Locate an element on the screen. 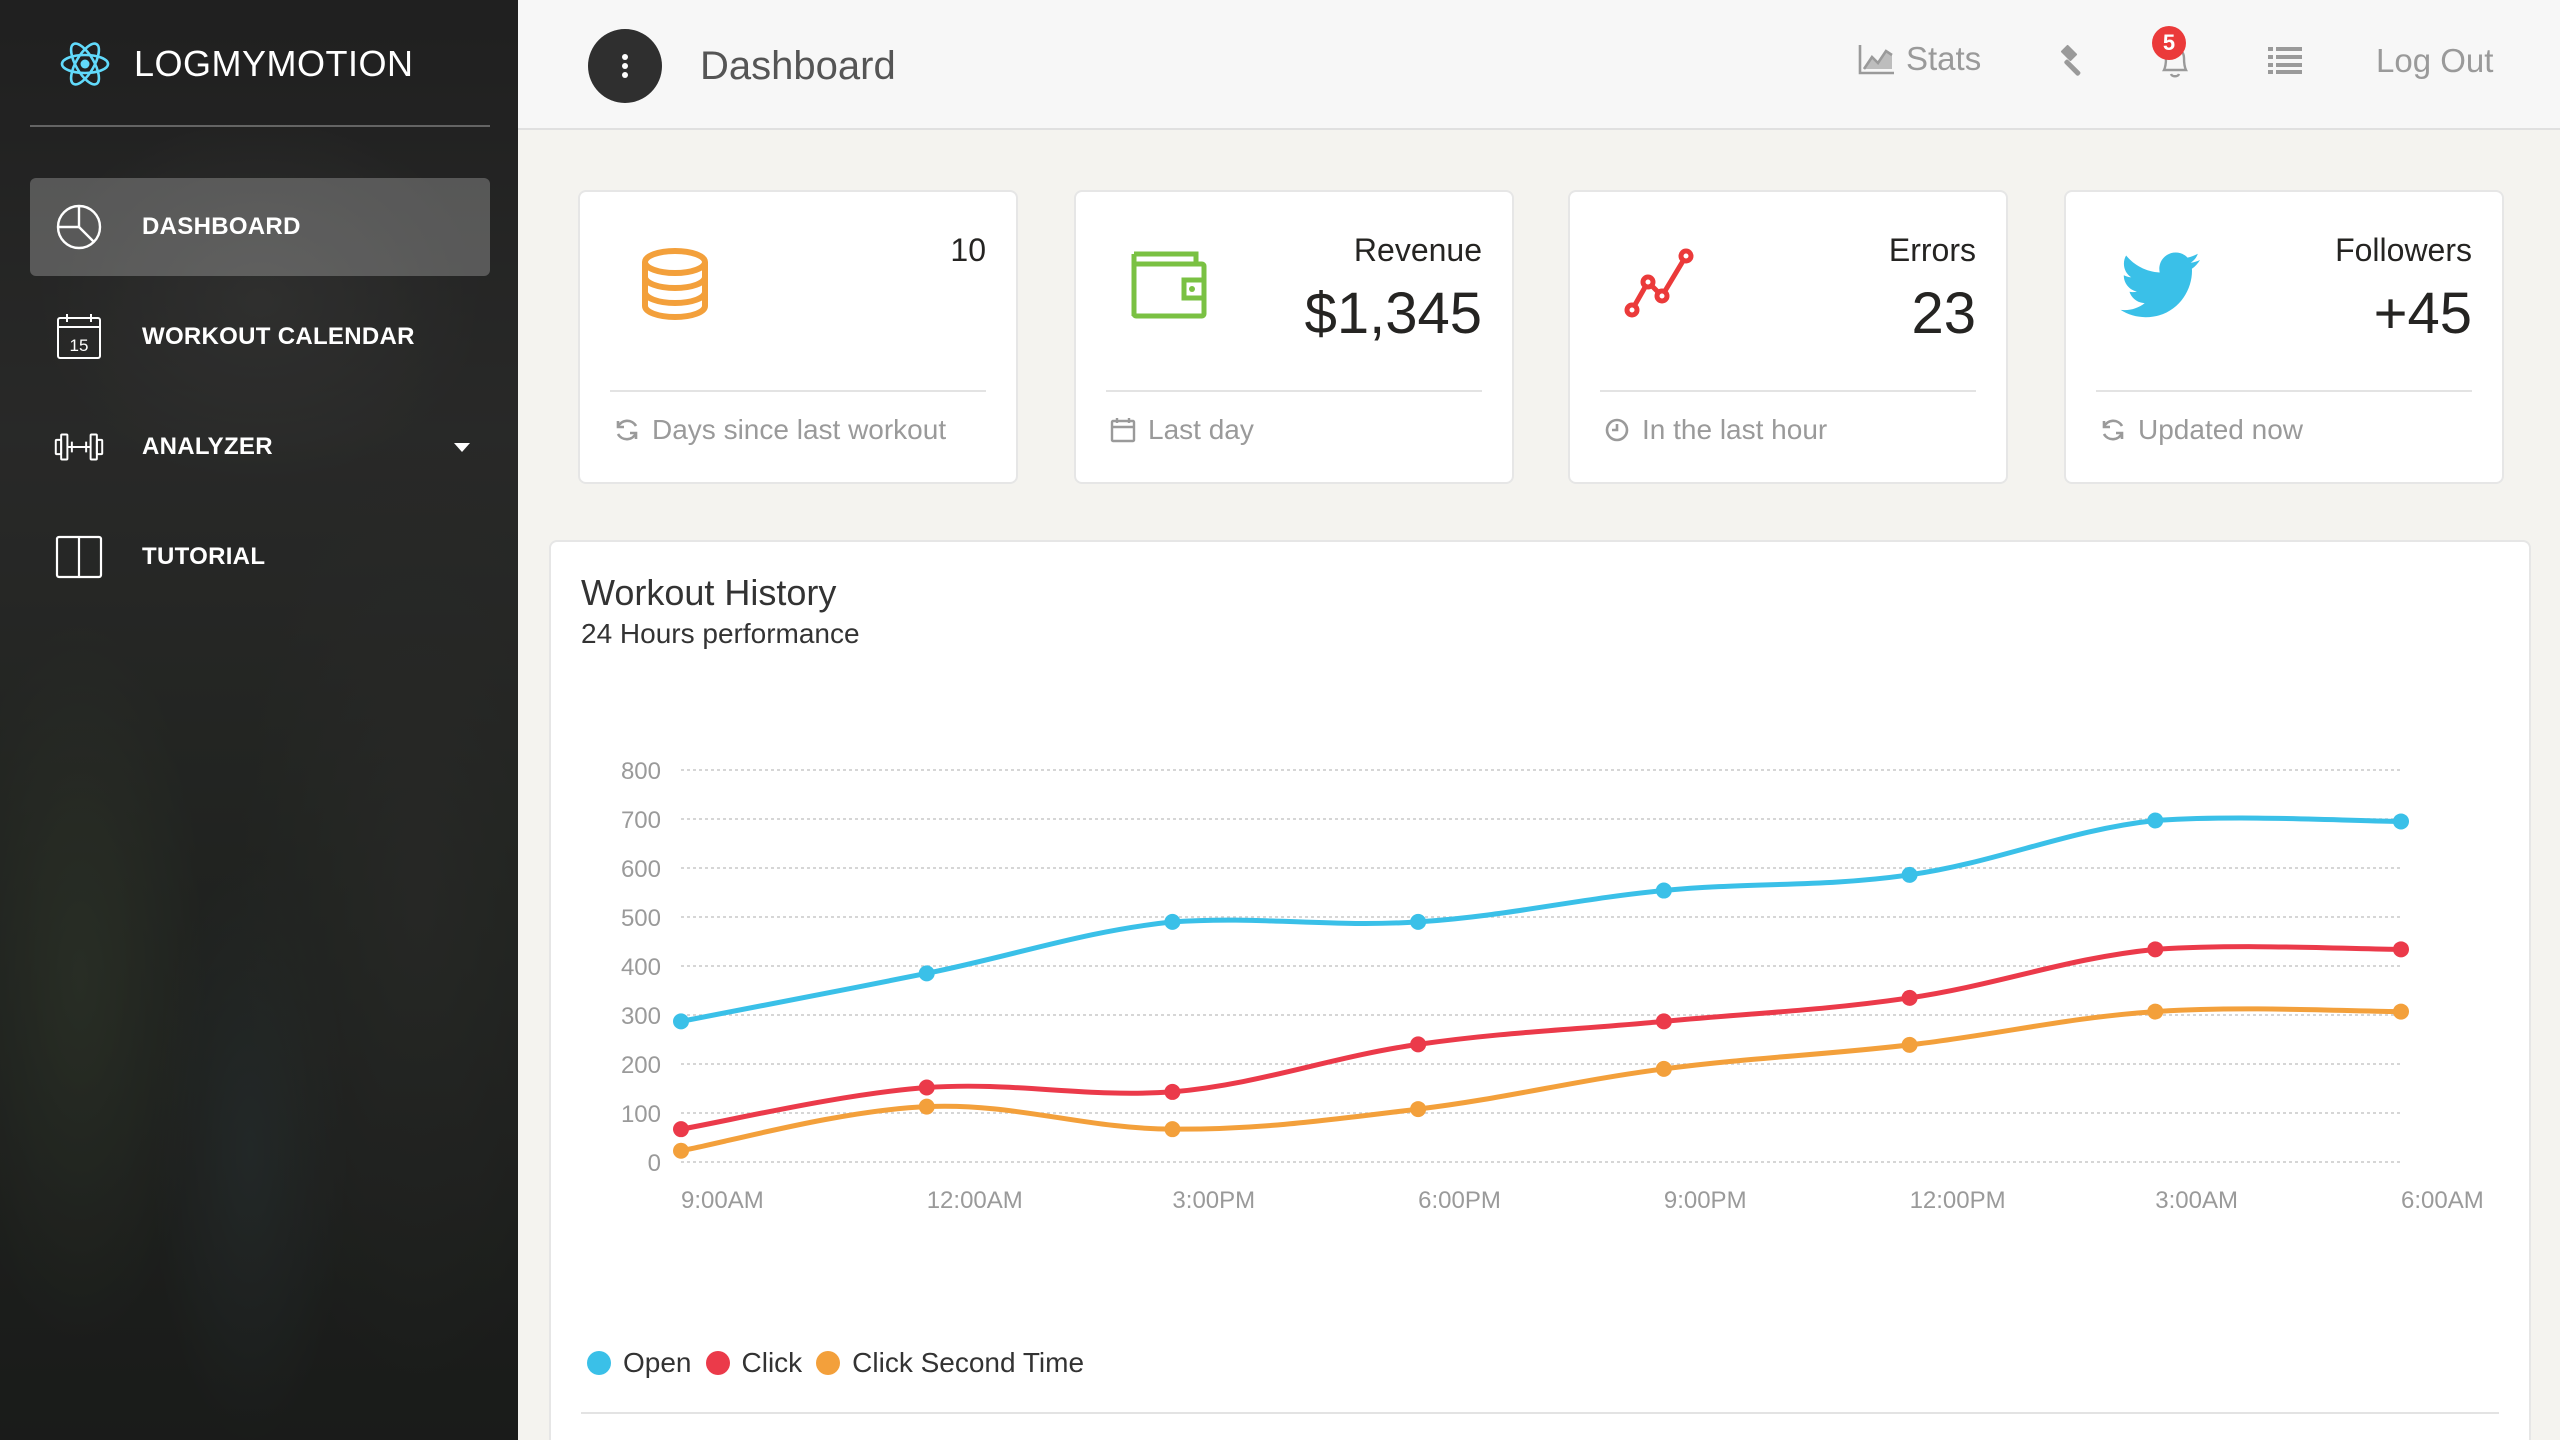  stat-footer-text: Days since last workout is located at coordinates (799, 429).